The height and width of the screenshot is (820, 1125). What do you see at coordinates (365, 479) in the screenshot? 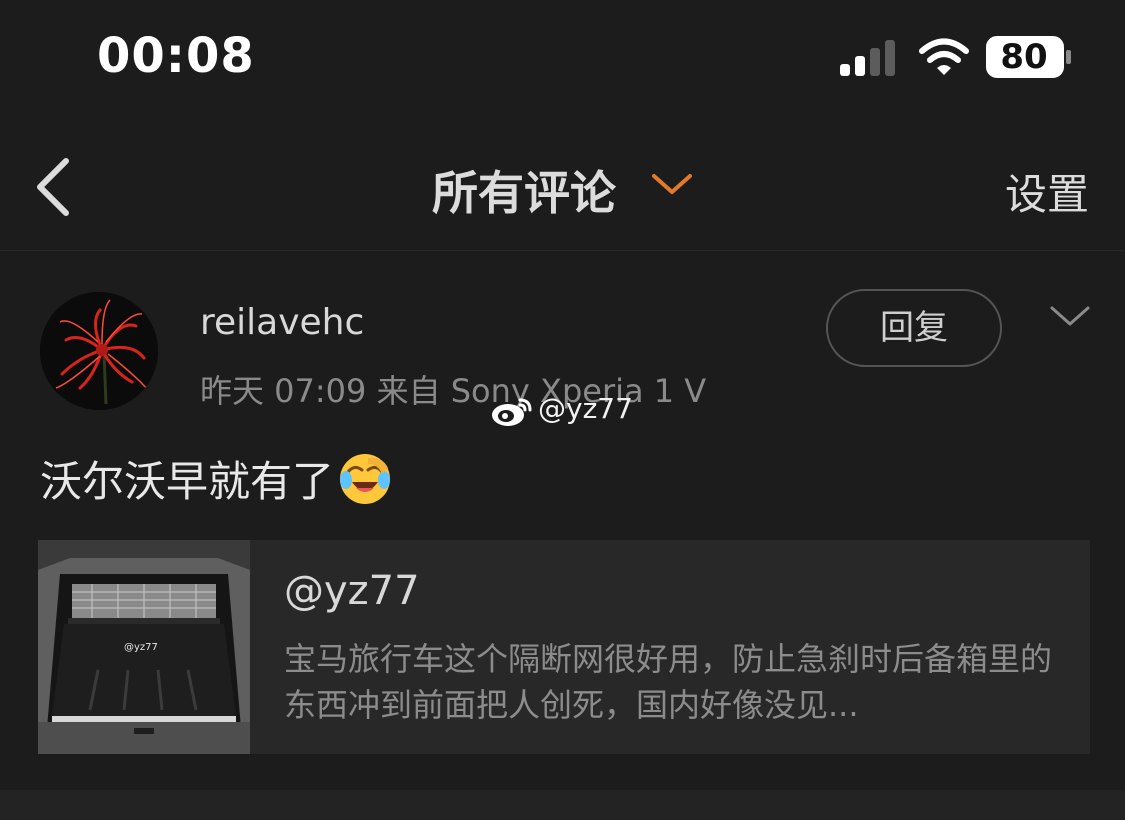
I see `laughing-crying-emoji-icon` at bounding box center [365, 479].